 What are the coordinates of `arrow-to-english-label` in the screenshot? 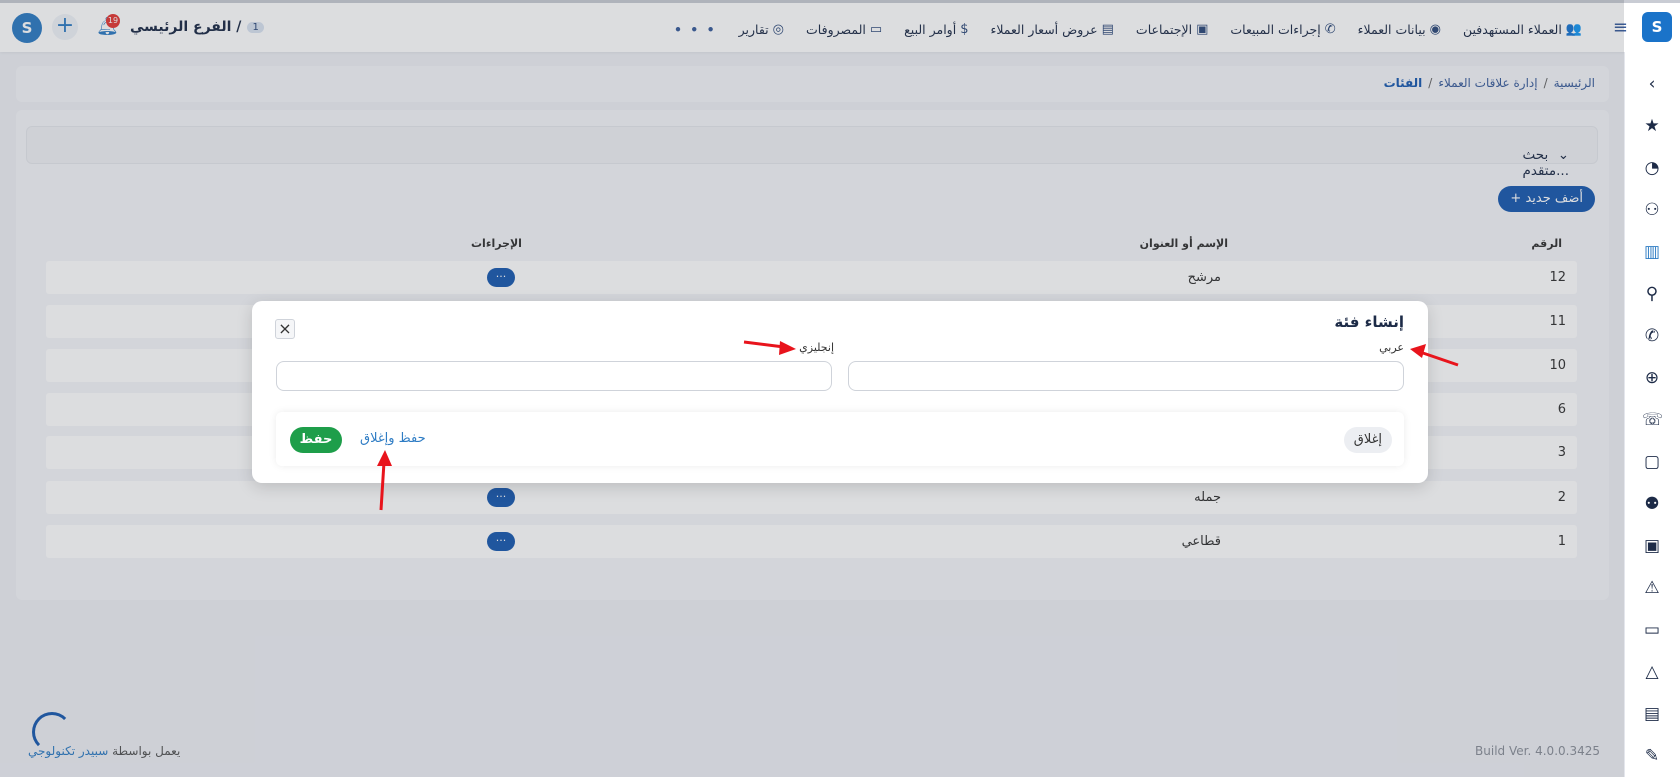 It's located at (769, 347).